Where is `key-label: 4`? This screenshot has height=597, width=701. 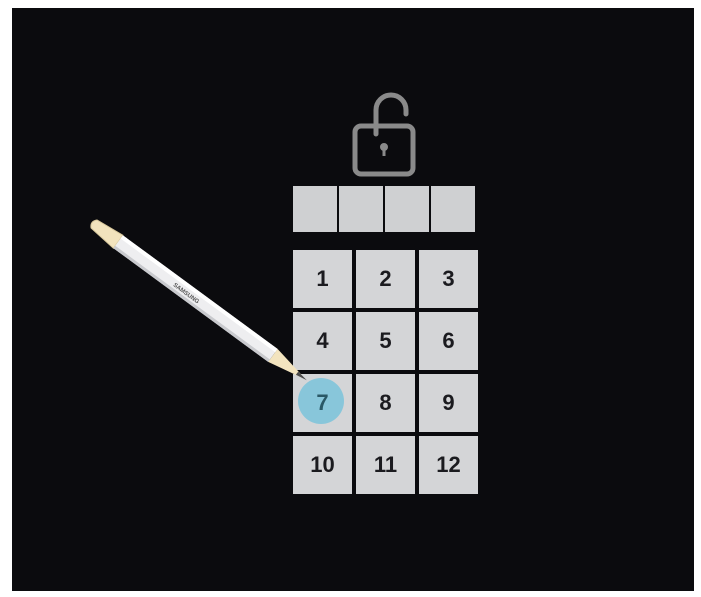
key-label: 4 is located at coordinates (322, 340).